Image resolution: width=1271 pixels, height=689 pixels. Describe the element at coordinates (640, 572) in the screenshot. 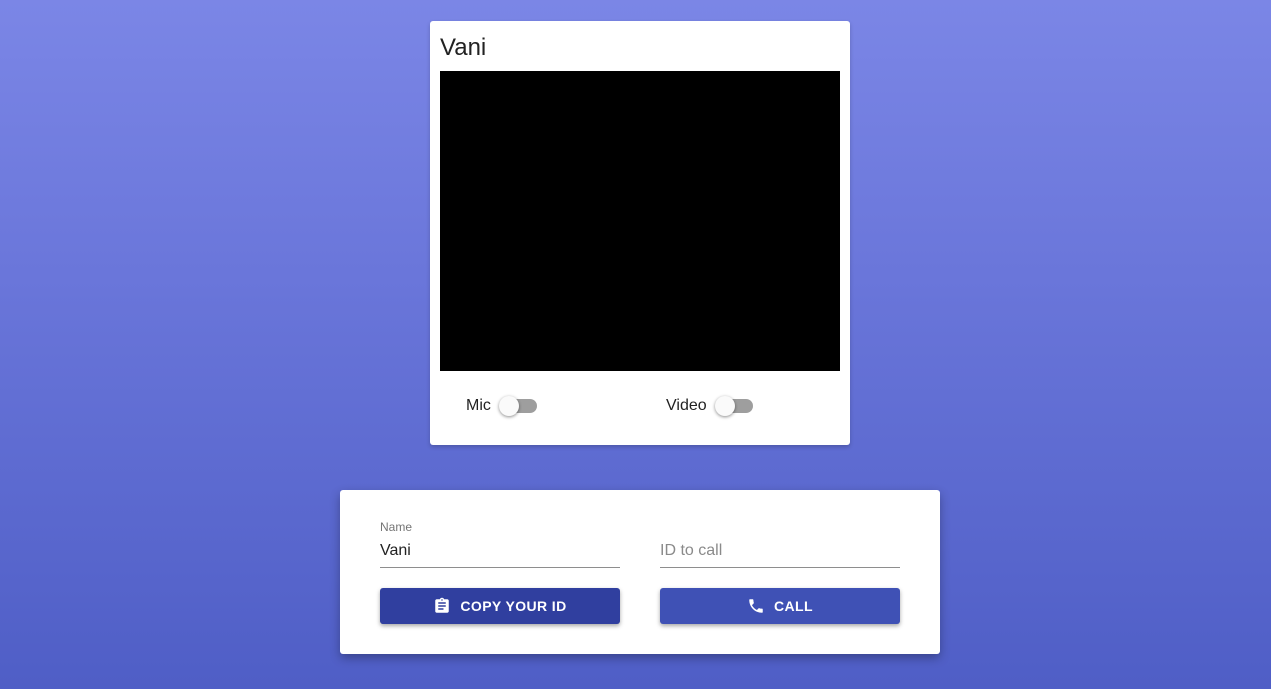

I see `call-form-card: Name COPY YOUR ID CALL` at that location.